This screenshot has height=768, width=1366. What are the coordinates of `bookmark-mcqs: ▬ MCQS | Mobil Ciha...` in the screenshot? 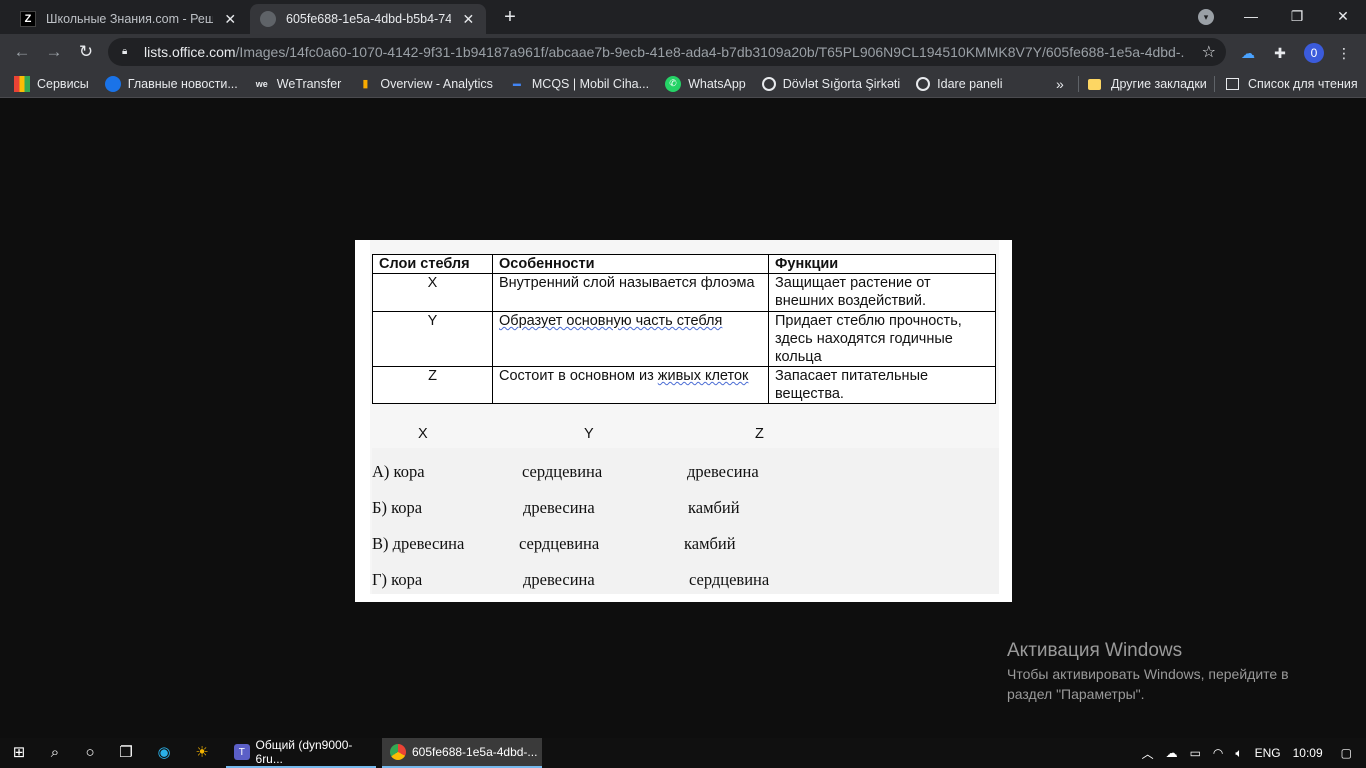 It's located at (579, 84).